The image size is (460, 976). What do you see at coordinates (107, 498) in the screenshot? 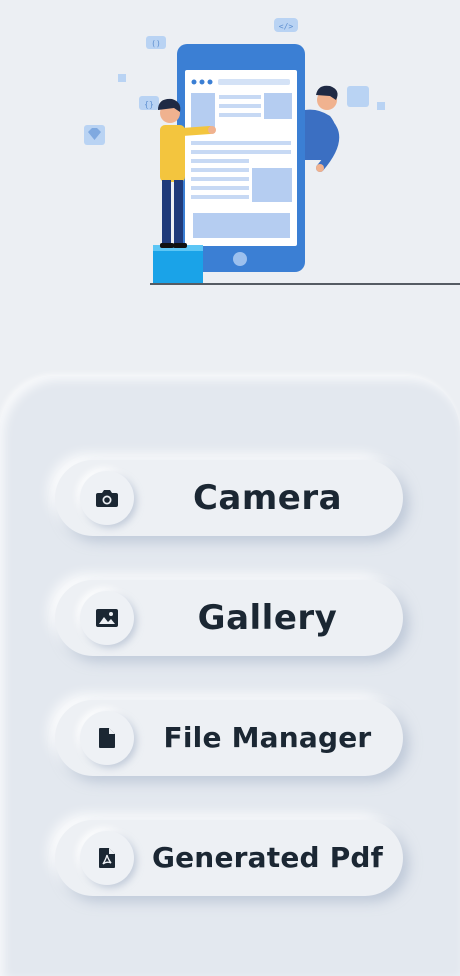
I see `camera-icon` at bounding box center [107, 498].